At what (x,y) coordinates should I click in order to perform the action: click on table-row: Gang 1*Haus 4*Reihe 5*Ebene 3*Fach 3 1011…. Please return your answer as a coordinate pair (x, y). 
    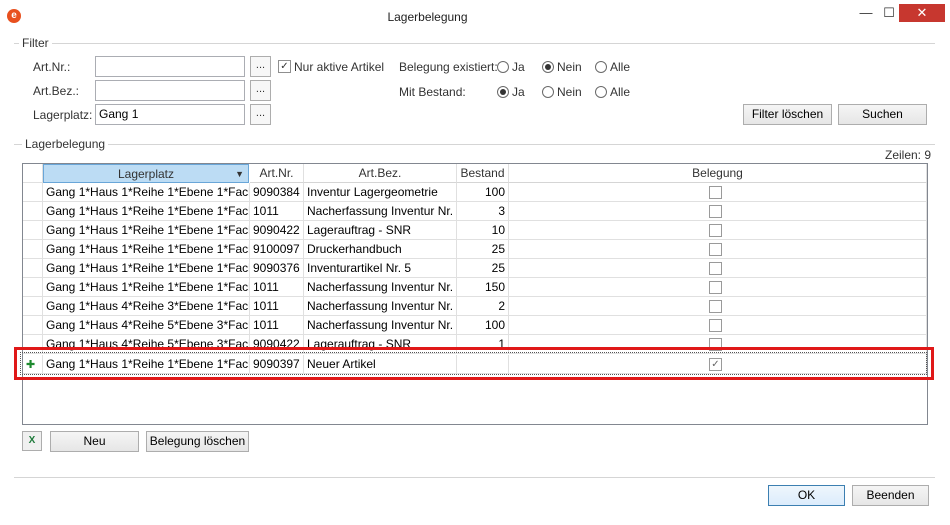
    Looking at the image, I should click on (475, 325).